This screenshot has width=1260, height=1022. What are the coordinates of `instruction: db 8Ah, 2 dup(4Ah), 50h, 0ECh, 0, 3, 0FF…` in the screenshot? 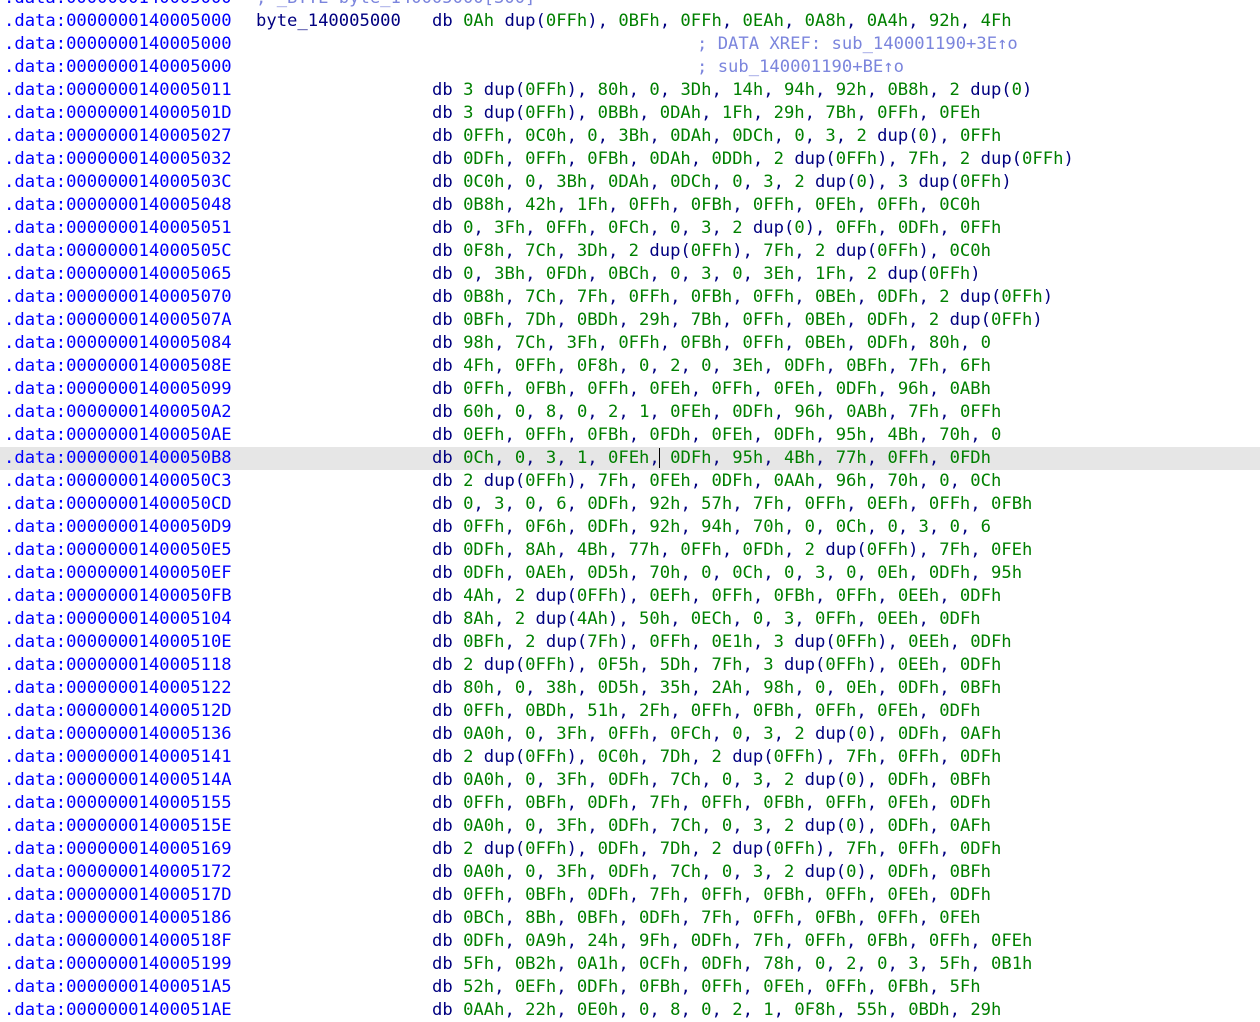 It's located at (706, 619).